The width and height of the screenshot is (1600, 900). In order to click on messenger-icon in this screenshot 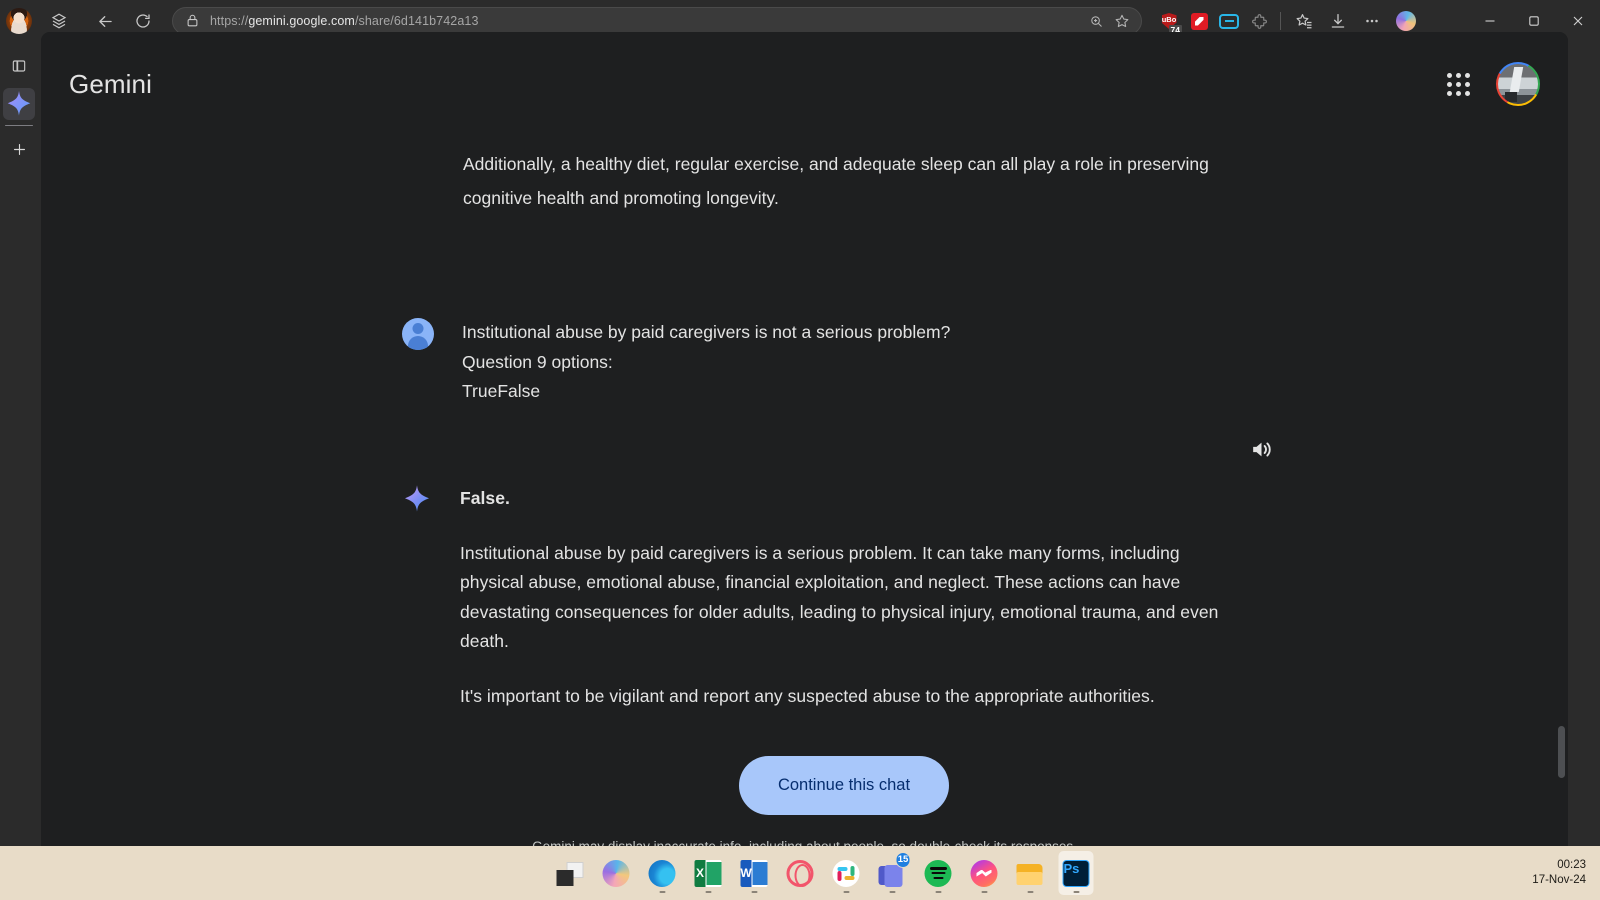, I will do `click(984, 873)`.